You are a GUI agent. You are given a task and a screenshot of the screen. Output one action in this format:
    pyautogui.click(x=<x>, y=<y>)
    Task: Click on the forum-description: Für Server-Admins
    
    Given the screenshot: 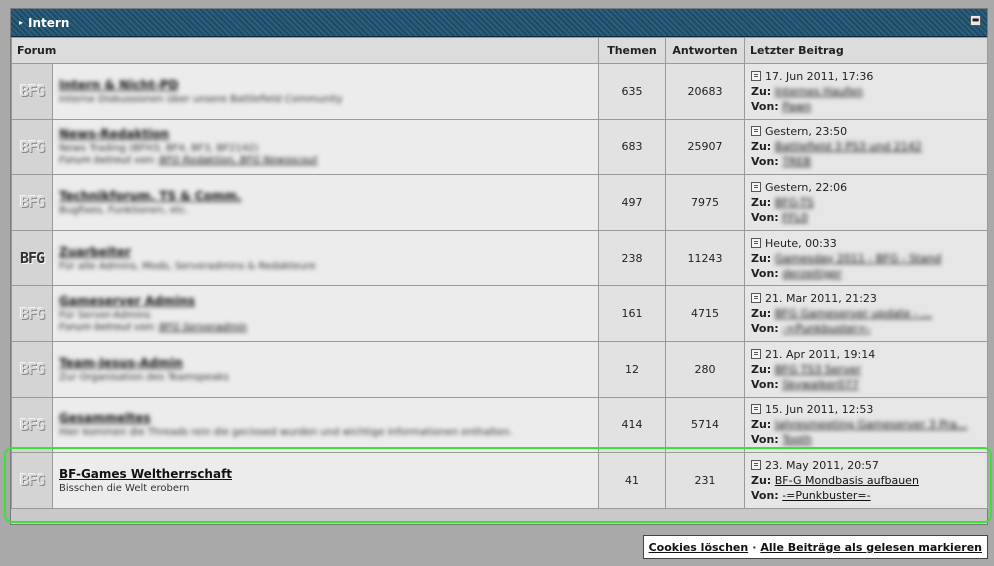 What is the action you would take?
    pyautogui.click(x=105, y=316)
    